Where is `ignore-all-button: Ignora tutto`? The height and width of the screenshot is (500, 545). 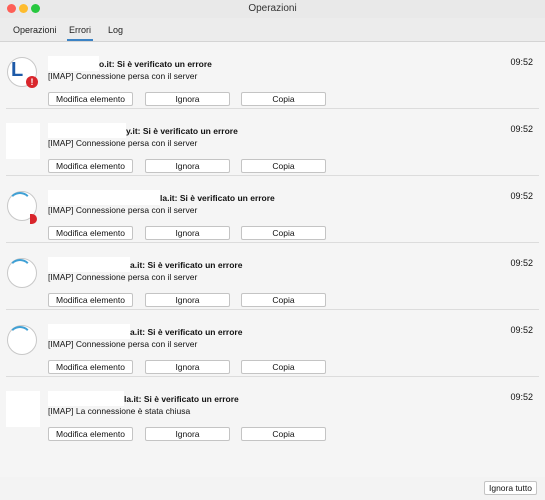 ignore-all-button: Ignora tutto is located at coordinates (510, 488).